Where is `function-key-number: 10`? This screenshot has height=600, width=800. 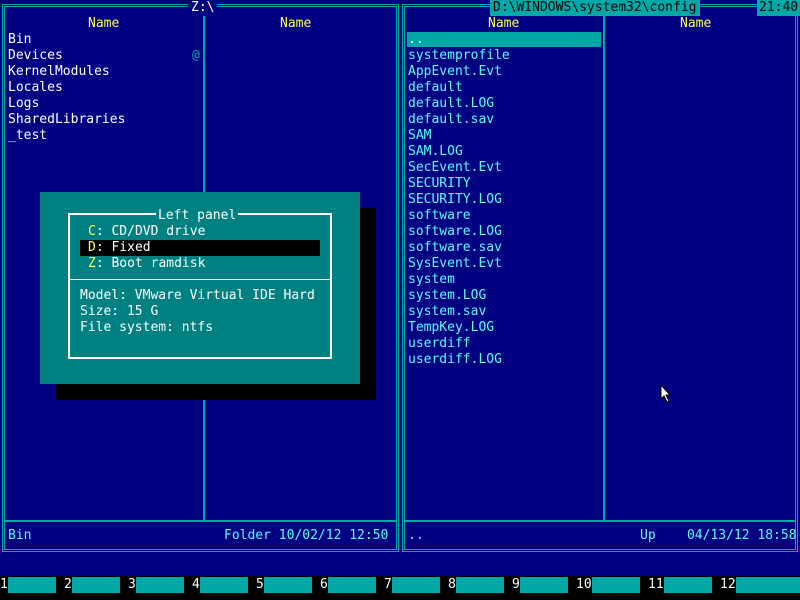 function-key-number: 10 is located at coordinates (584, 584).